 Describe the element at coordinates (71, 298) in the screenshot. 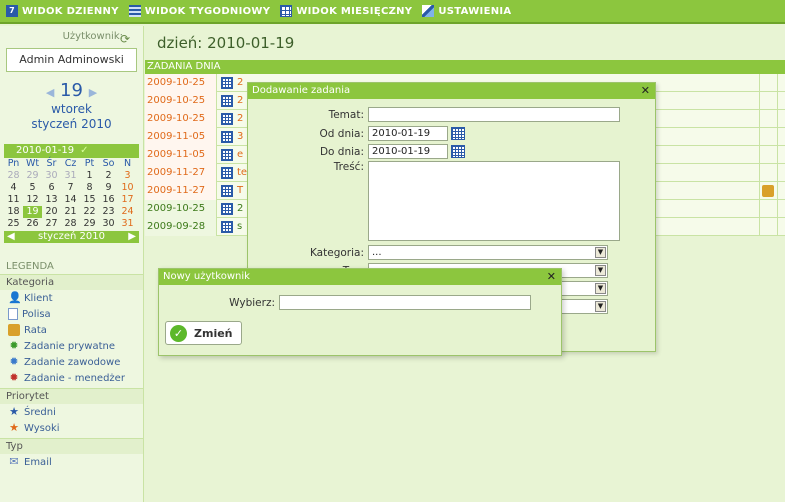

I see `legend-item: 👤 Klient` at that location.